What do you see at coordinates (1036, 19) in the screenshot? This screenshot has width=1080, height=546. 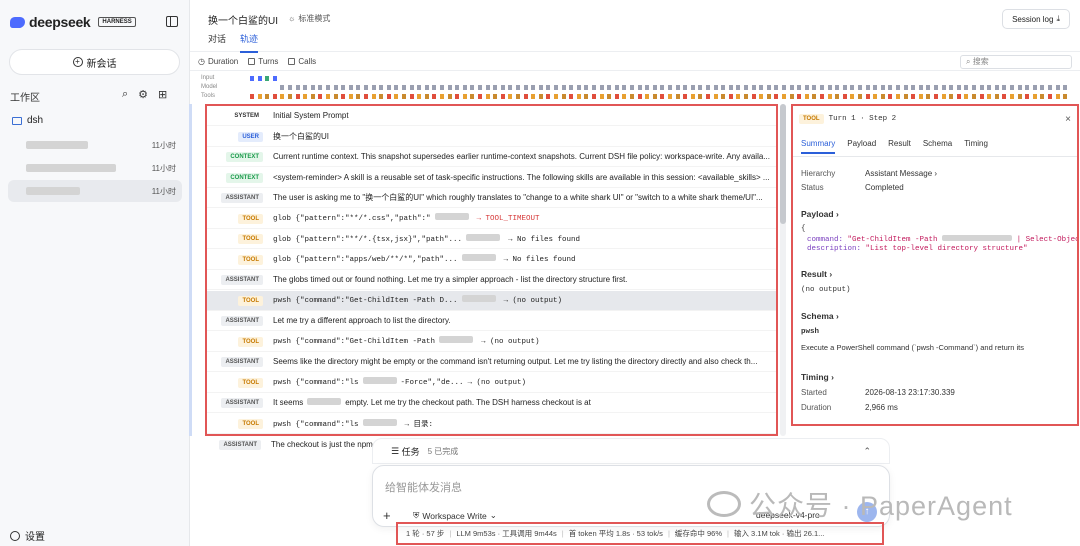 I see `session-log-button: Session log ⤓` at bounding box center [1036, 19].